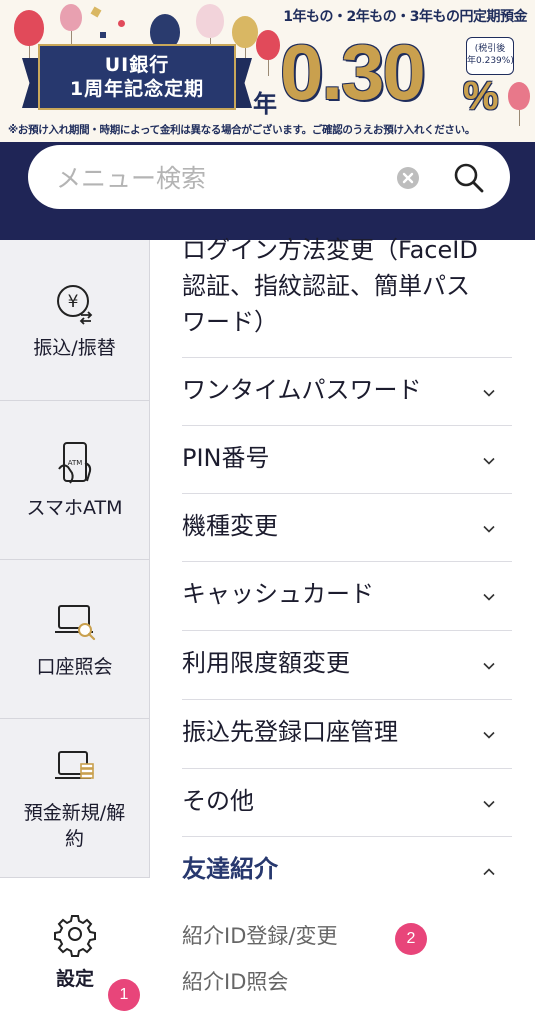 Image resolution: width=535 pixels, height=1024 pixels. Describe the element at coordinates (231, 178) in the screenshot. I see `search-input` at that location.